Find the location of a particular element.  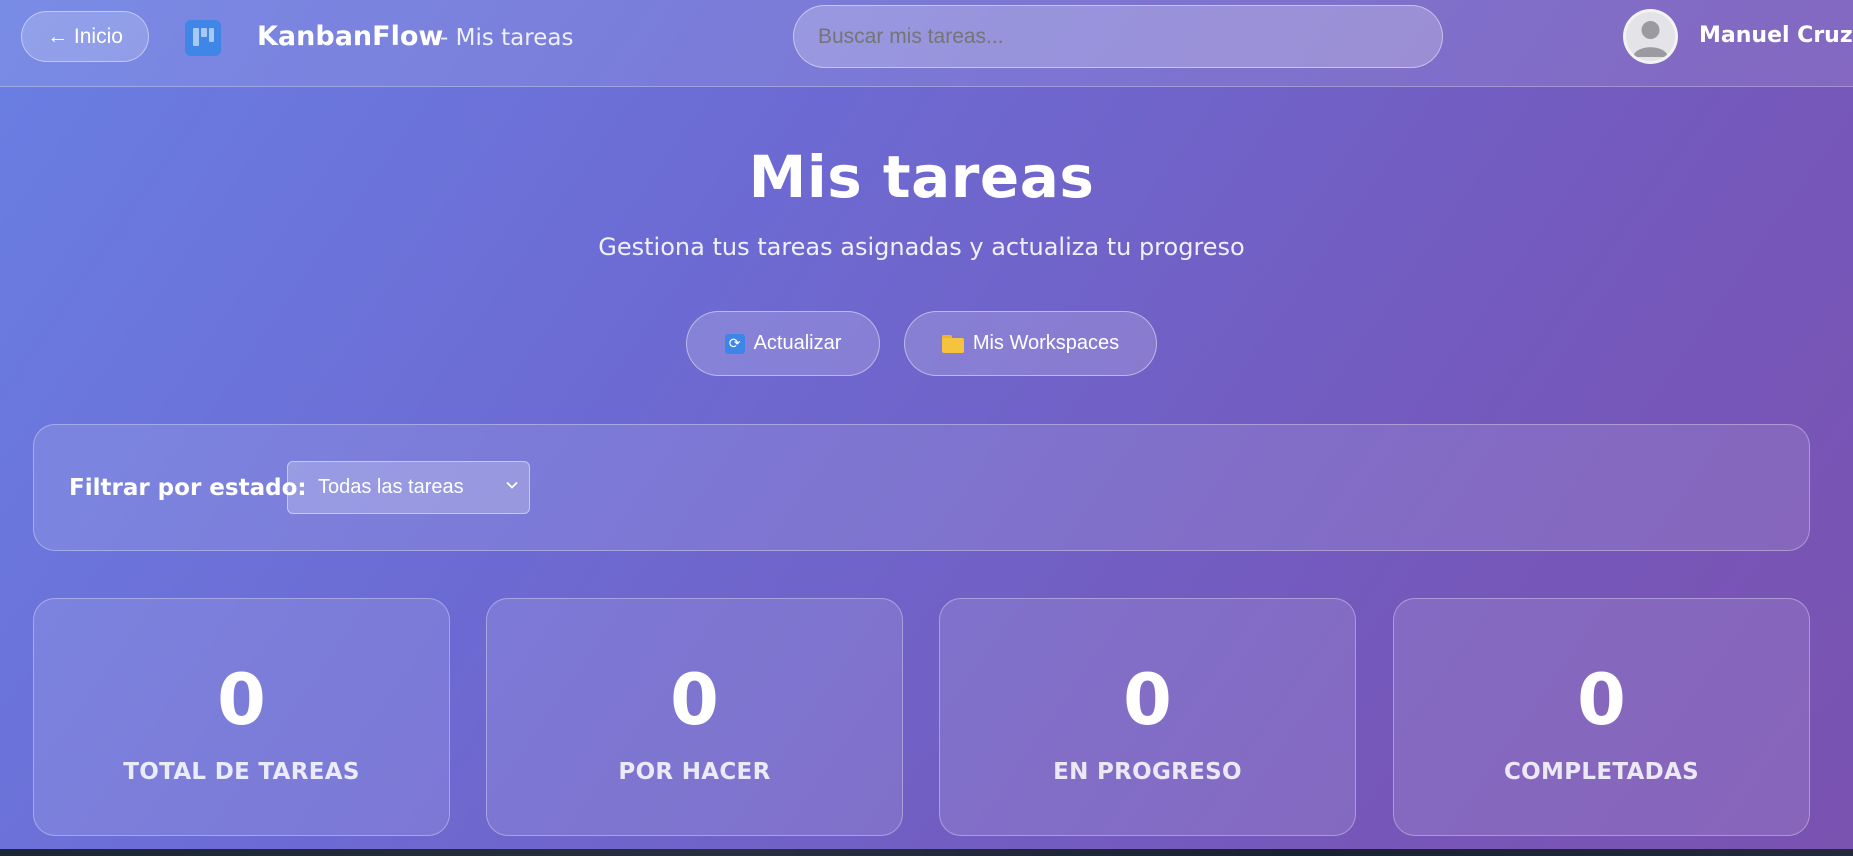

user-silhouette-icon is located at coordinates (1650, 39).